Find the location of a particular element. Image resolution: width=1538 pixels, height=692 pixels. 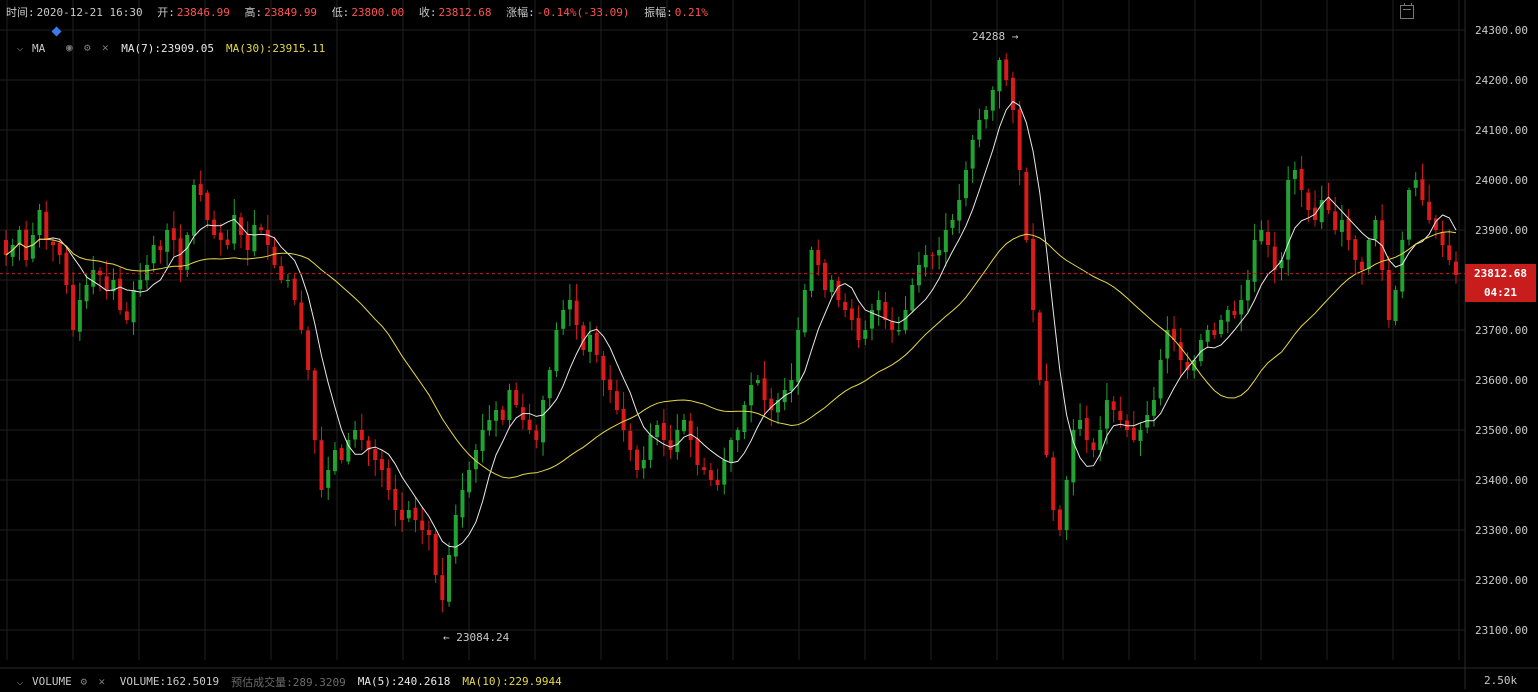

last-price-tag: 23812.68 04:21 is located at coordinates (1500, 283).